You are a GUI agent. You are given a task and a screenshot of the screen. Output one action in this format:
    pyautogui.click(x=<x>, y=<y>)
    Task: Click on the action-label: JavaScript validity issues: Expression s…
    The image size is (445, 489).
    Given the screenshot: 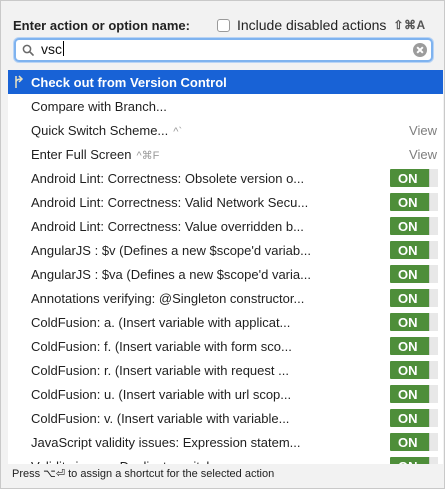 What is the action you would take?
    pyautogui.click(x=166, y=442)
    